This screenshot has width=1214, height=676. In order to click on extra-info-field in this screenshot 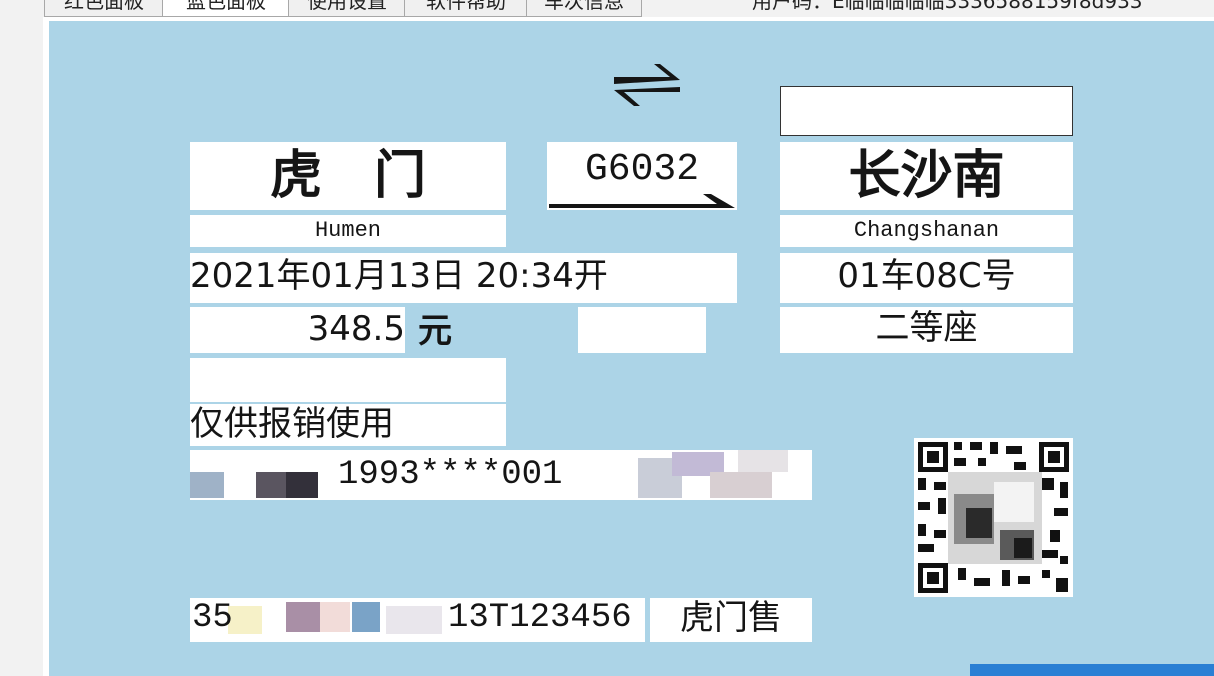, I will do `click(926, 111)`.